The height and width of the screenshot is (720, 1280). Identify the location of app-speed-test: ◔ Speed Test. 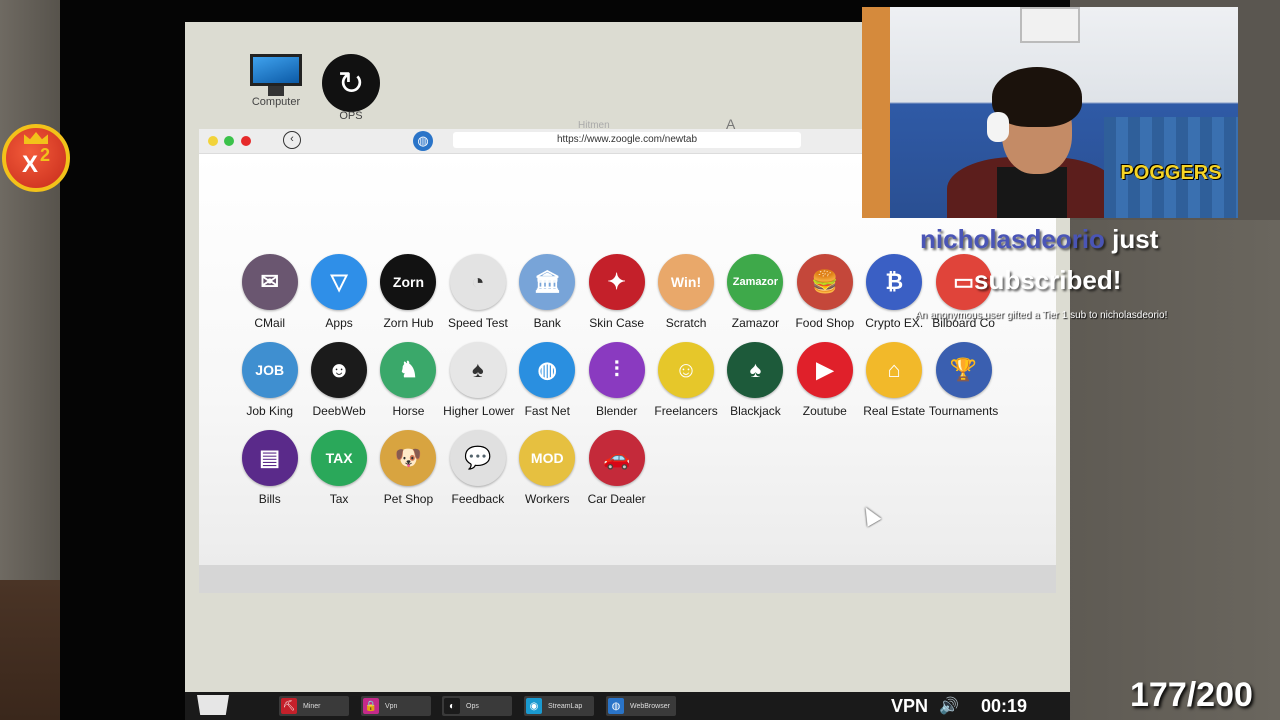
(477, 295).